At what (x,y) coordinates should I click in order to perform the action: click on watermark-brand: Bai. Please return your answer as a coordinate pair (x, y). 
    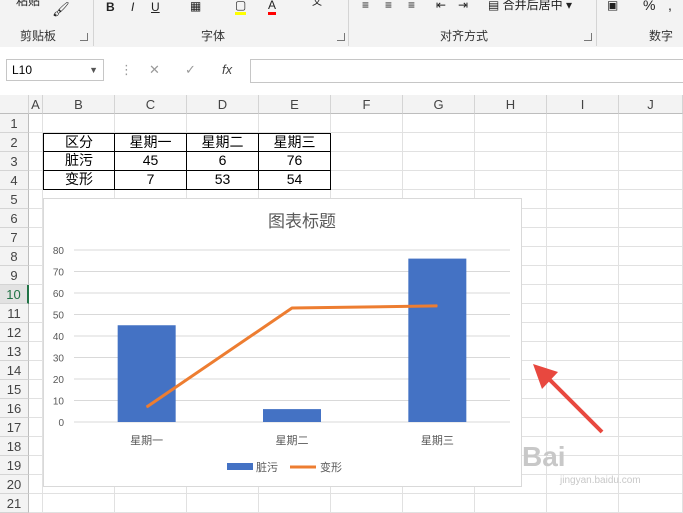
    Looking at the image, I should click on (544, 456).